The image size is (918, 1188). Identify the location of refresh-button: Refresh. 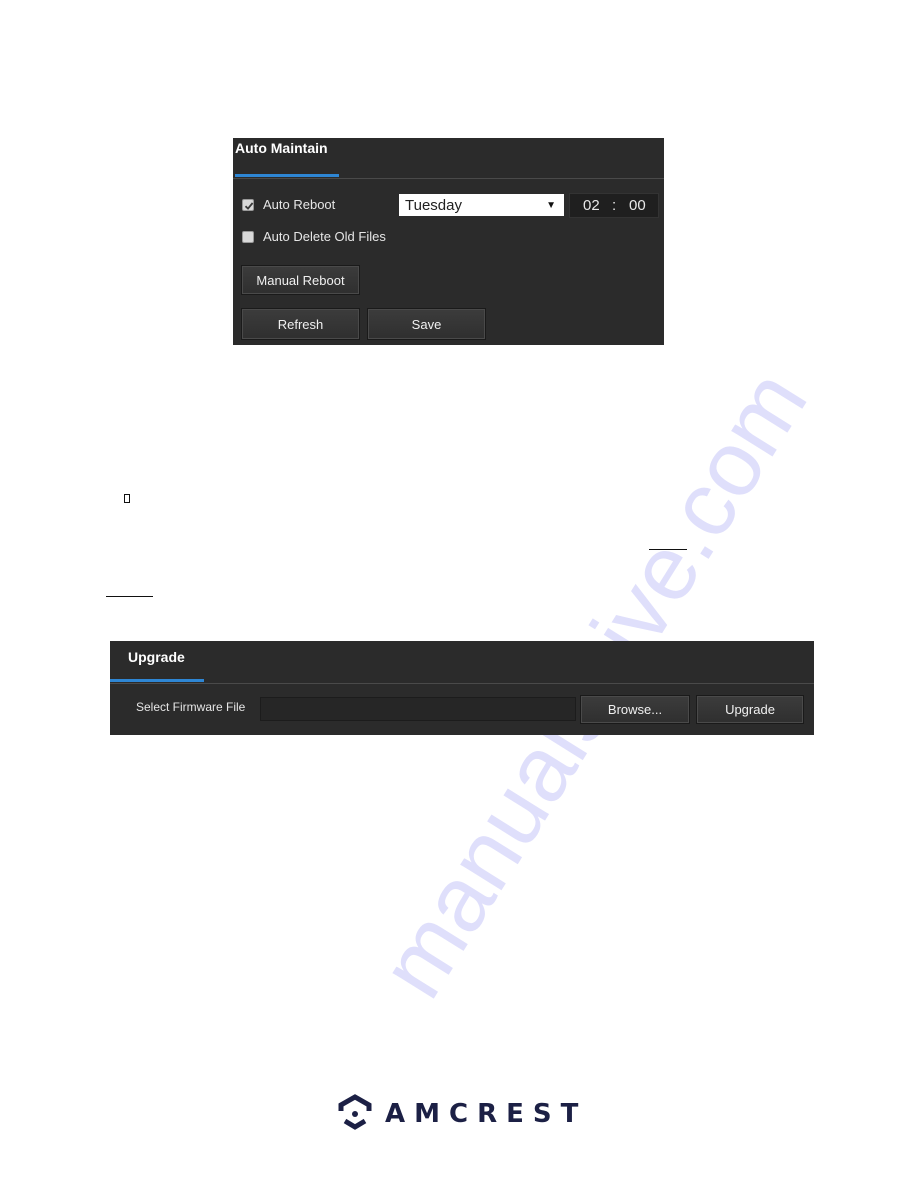
(300, 324).